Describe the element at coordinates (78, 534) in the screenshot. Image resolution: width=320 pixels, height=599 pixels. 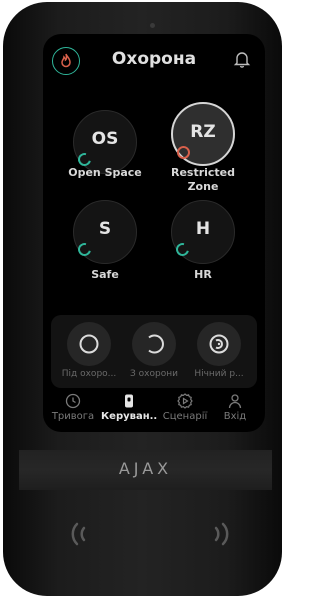
I see `nfc-reader-icon-left` at that location.